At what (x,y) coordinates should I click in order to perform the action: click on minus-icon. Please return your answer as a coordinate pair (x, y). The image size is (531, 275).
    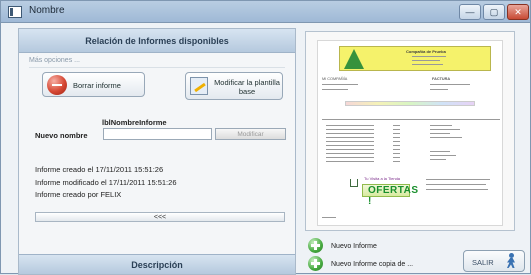
    Looking at the image, I should click on (57, 85).